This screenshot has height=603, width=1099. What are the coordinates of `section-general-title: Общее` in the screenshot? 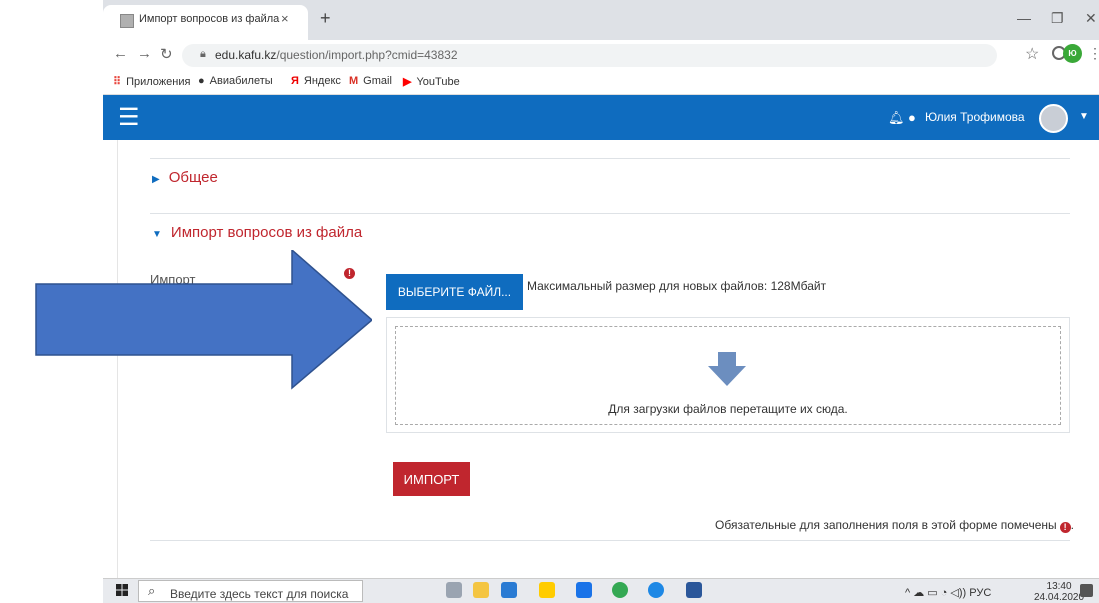 It's located at (193, 177).